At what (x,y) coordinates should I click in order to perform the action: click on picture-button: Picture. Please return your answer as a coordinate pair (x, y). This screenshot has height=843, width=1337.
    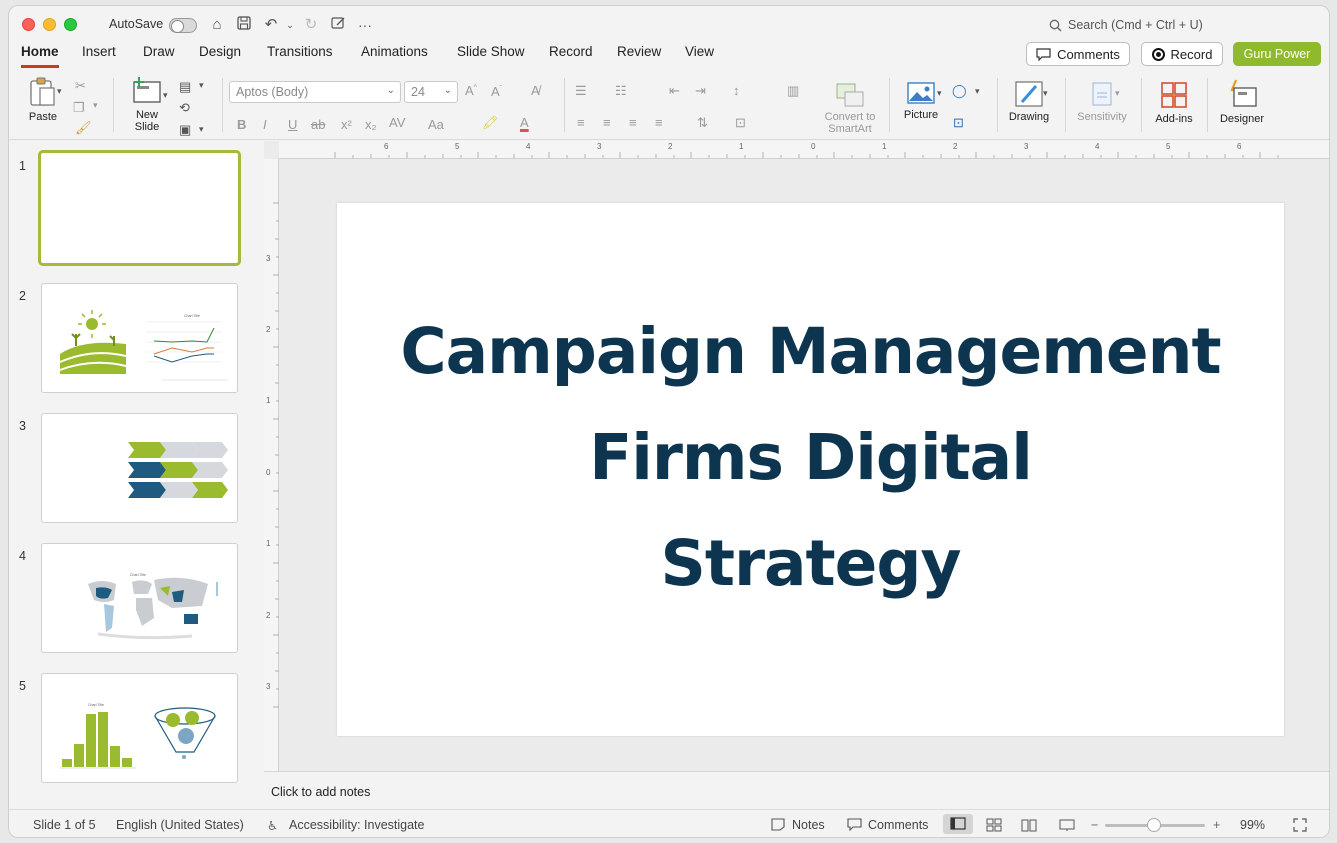
    Looking at the image, I should click on (921, 100).